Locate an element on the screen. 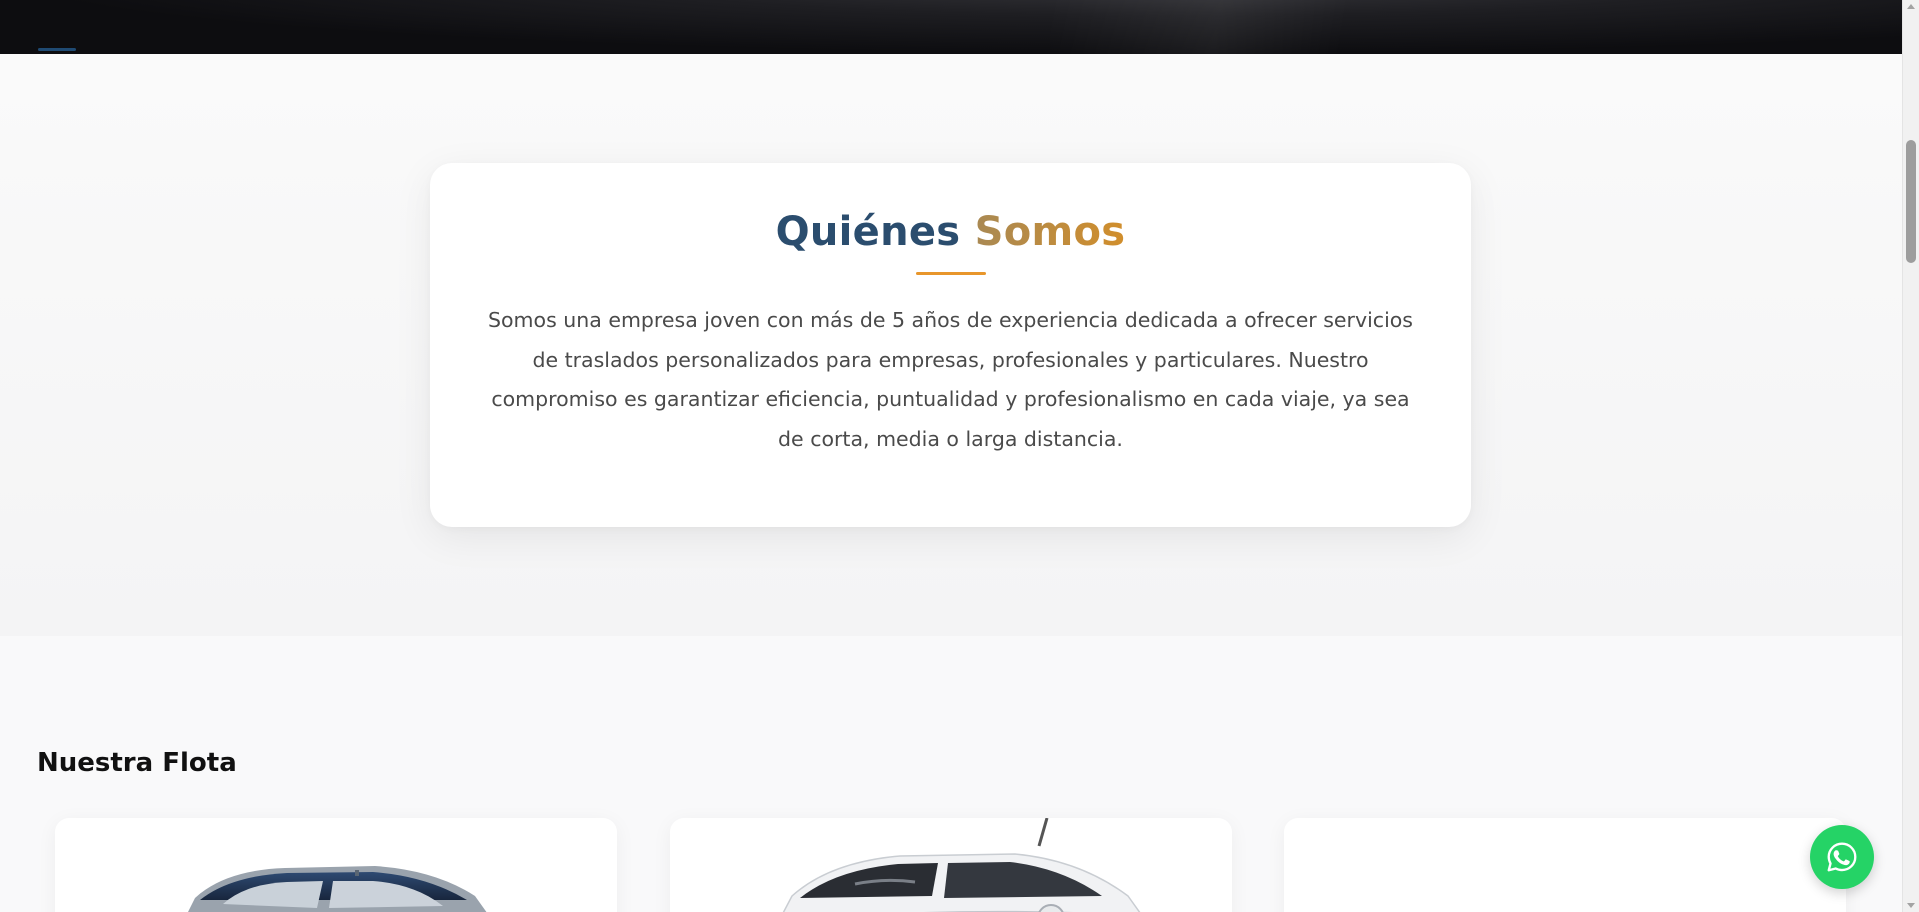 Image resolution: width=1919 pixels, height=912 pixels. title-underline is located at coordinates (951, 273).